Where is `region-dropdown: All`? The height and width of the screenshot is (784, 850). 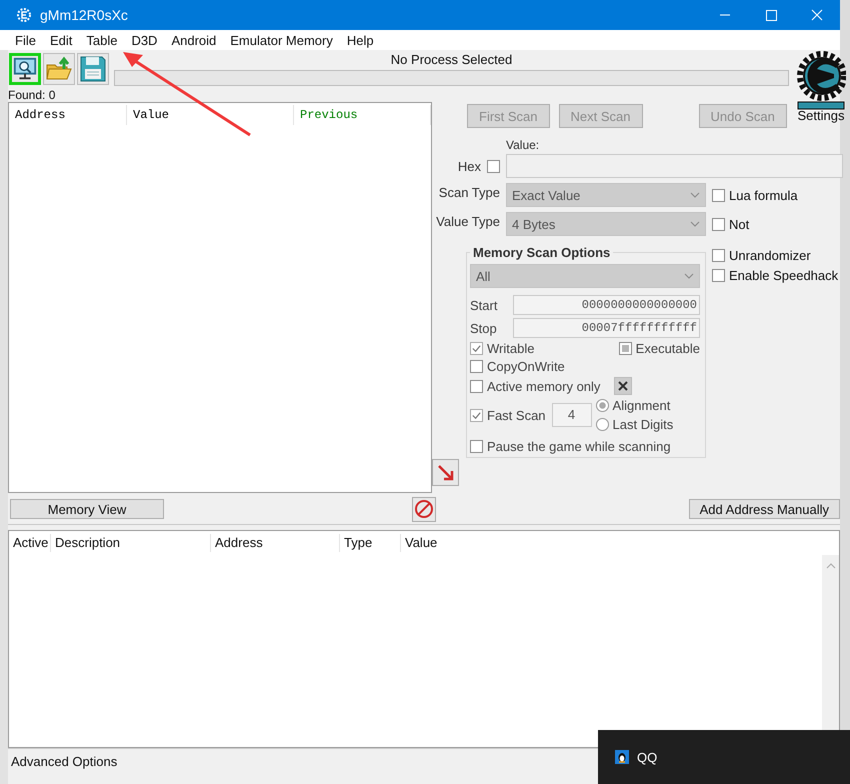
region-dropdown: All is located at coordinates (585, 276).